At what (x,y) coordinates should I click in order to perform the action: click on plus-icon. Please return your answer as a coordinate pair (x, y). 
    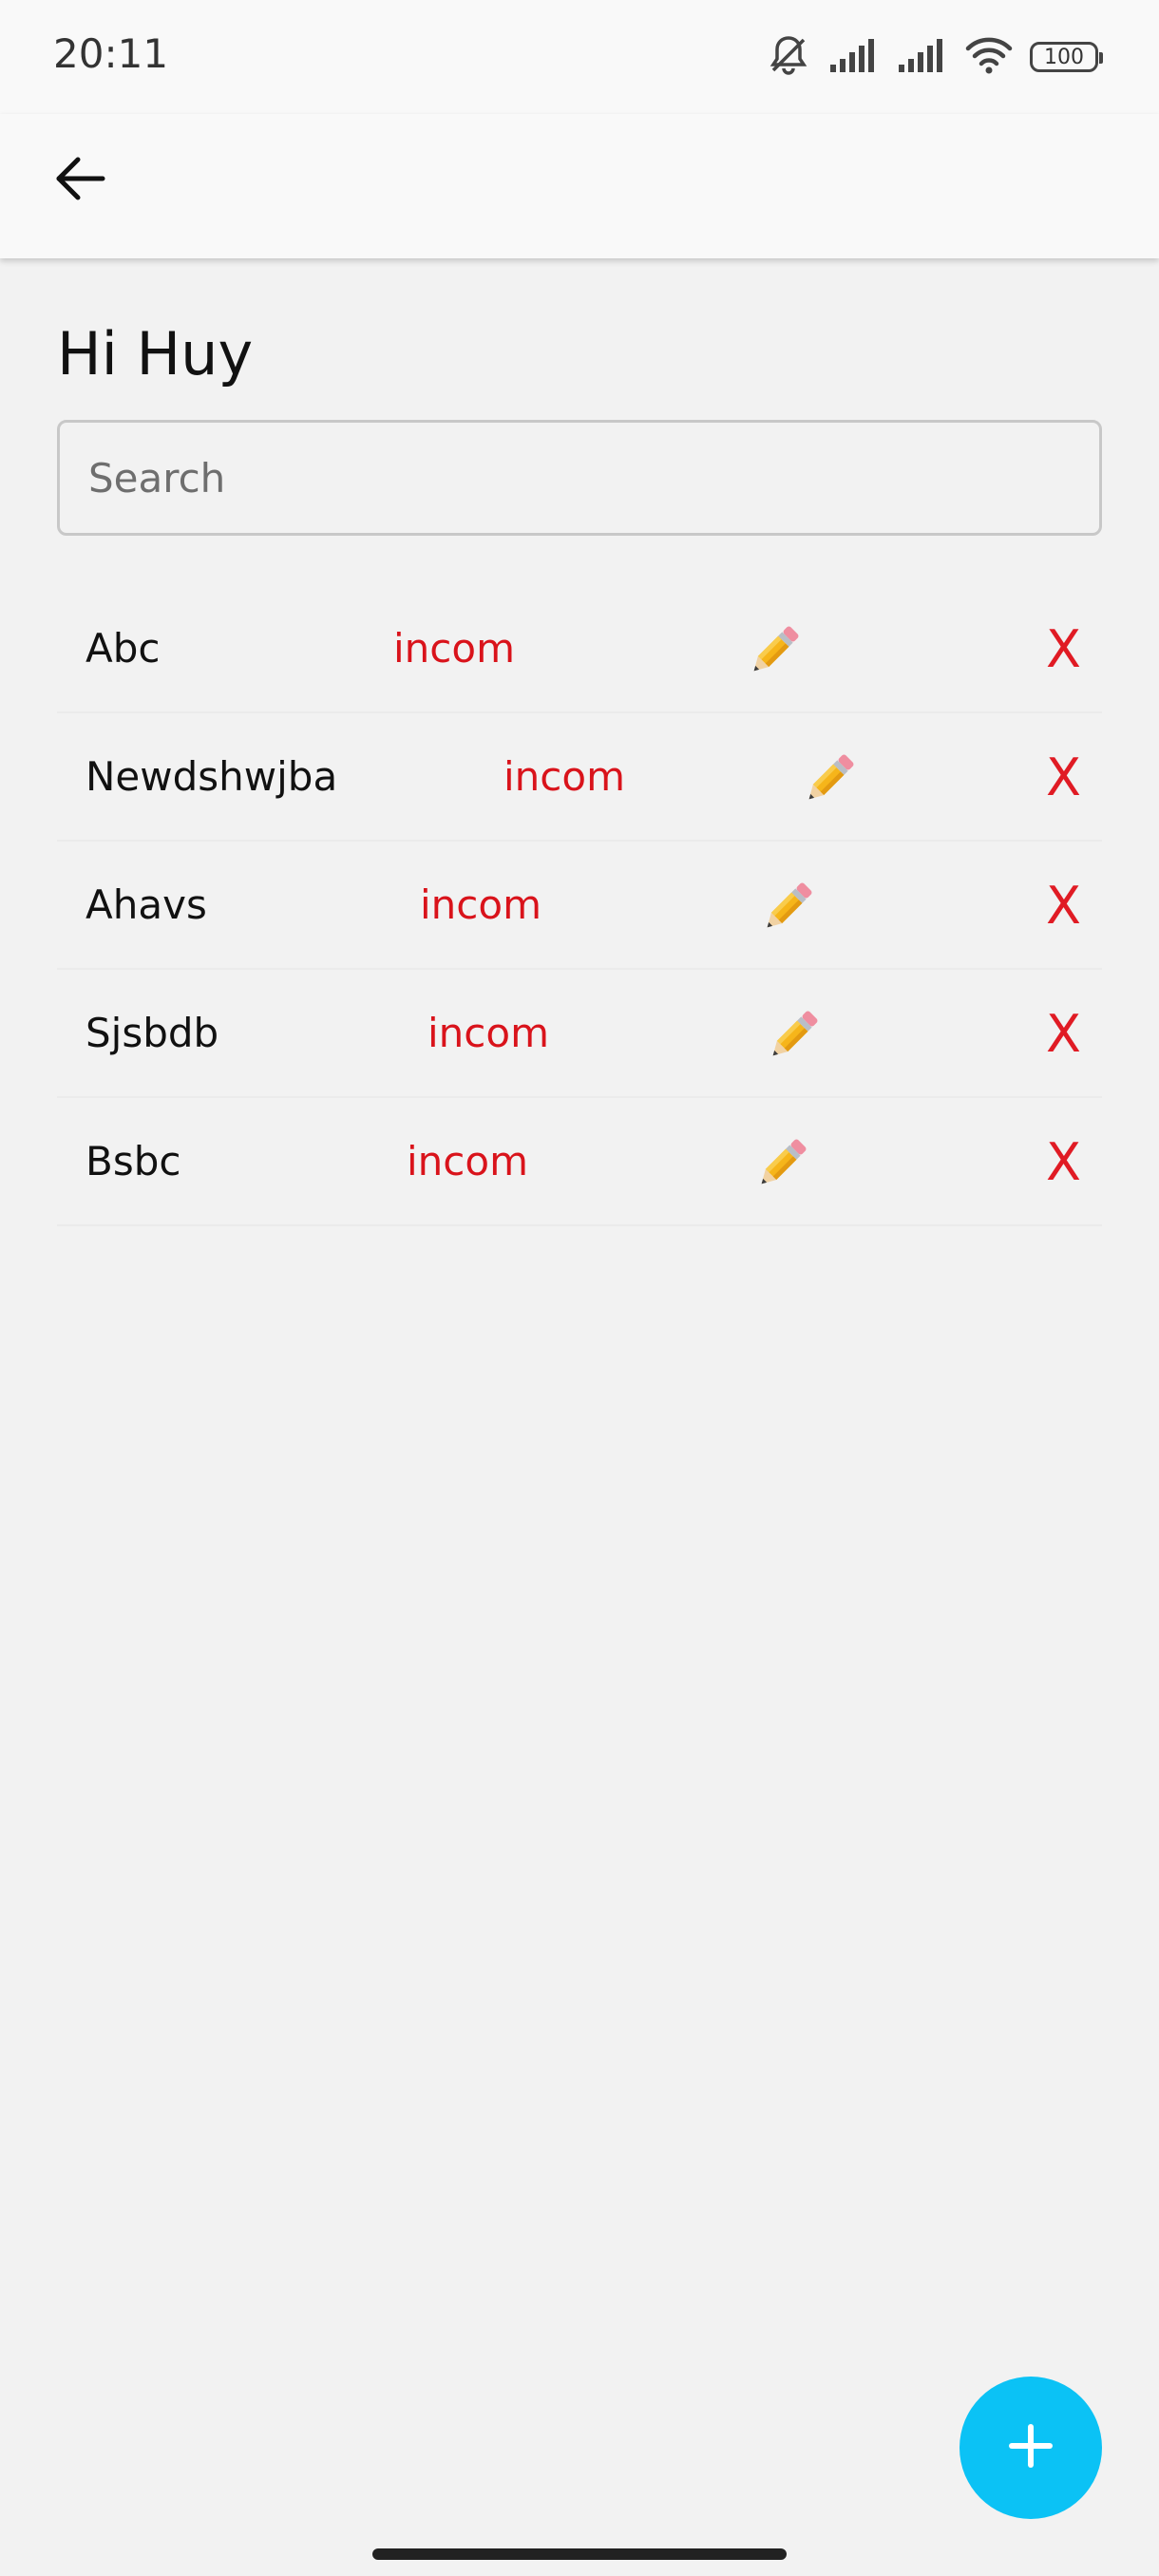
    Looking at the image, I should click on (1030, 2448).